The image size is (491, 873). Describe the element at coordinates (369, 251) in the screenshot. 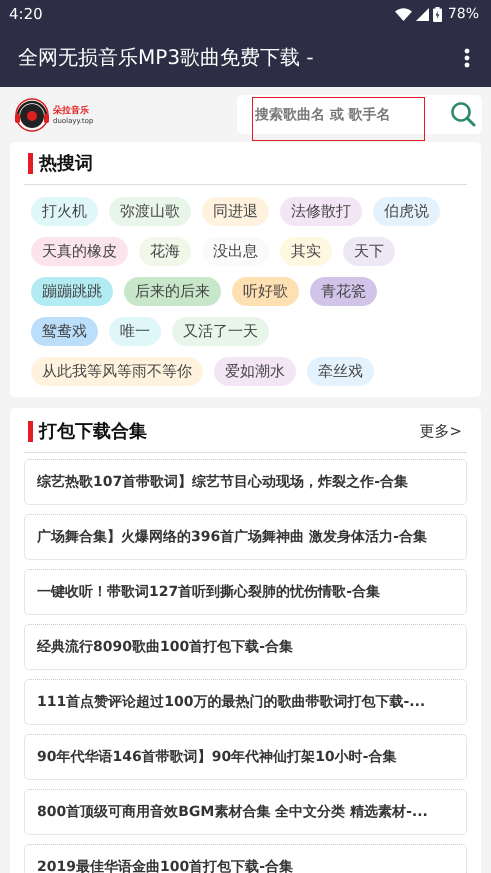

I see `search-tag: 天下` at that location.